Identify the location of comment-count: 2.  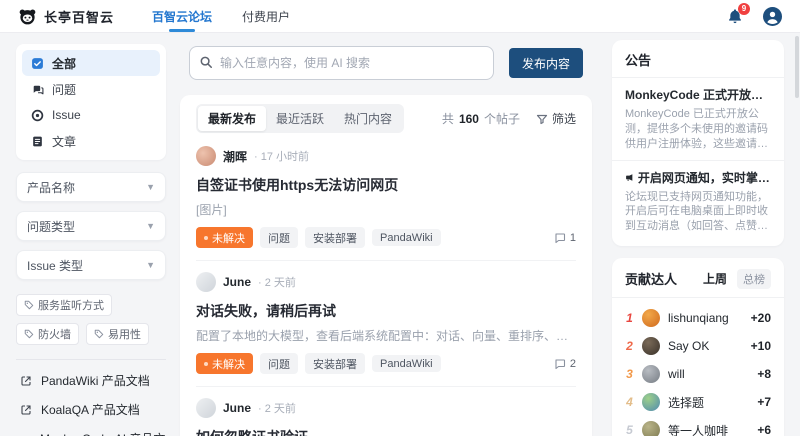
(565, 364).